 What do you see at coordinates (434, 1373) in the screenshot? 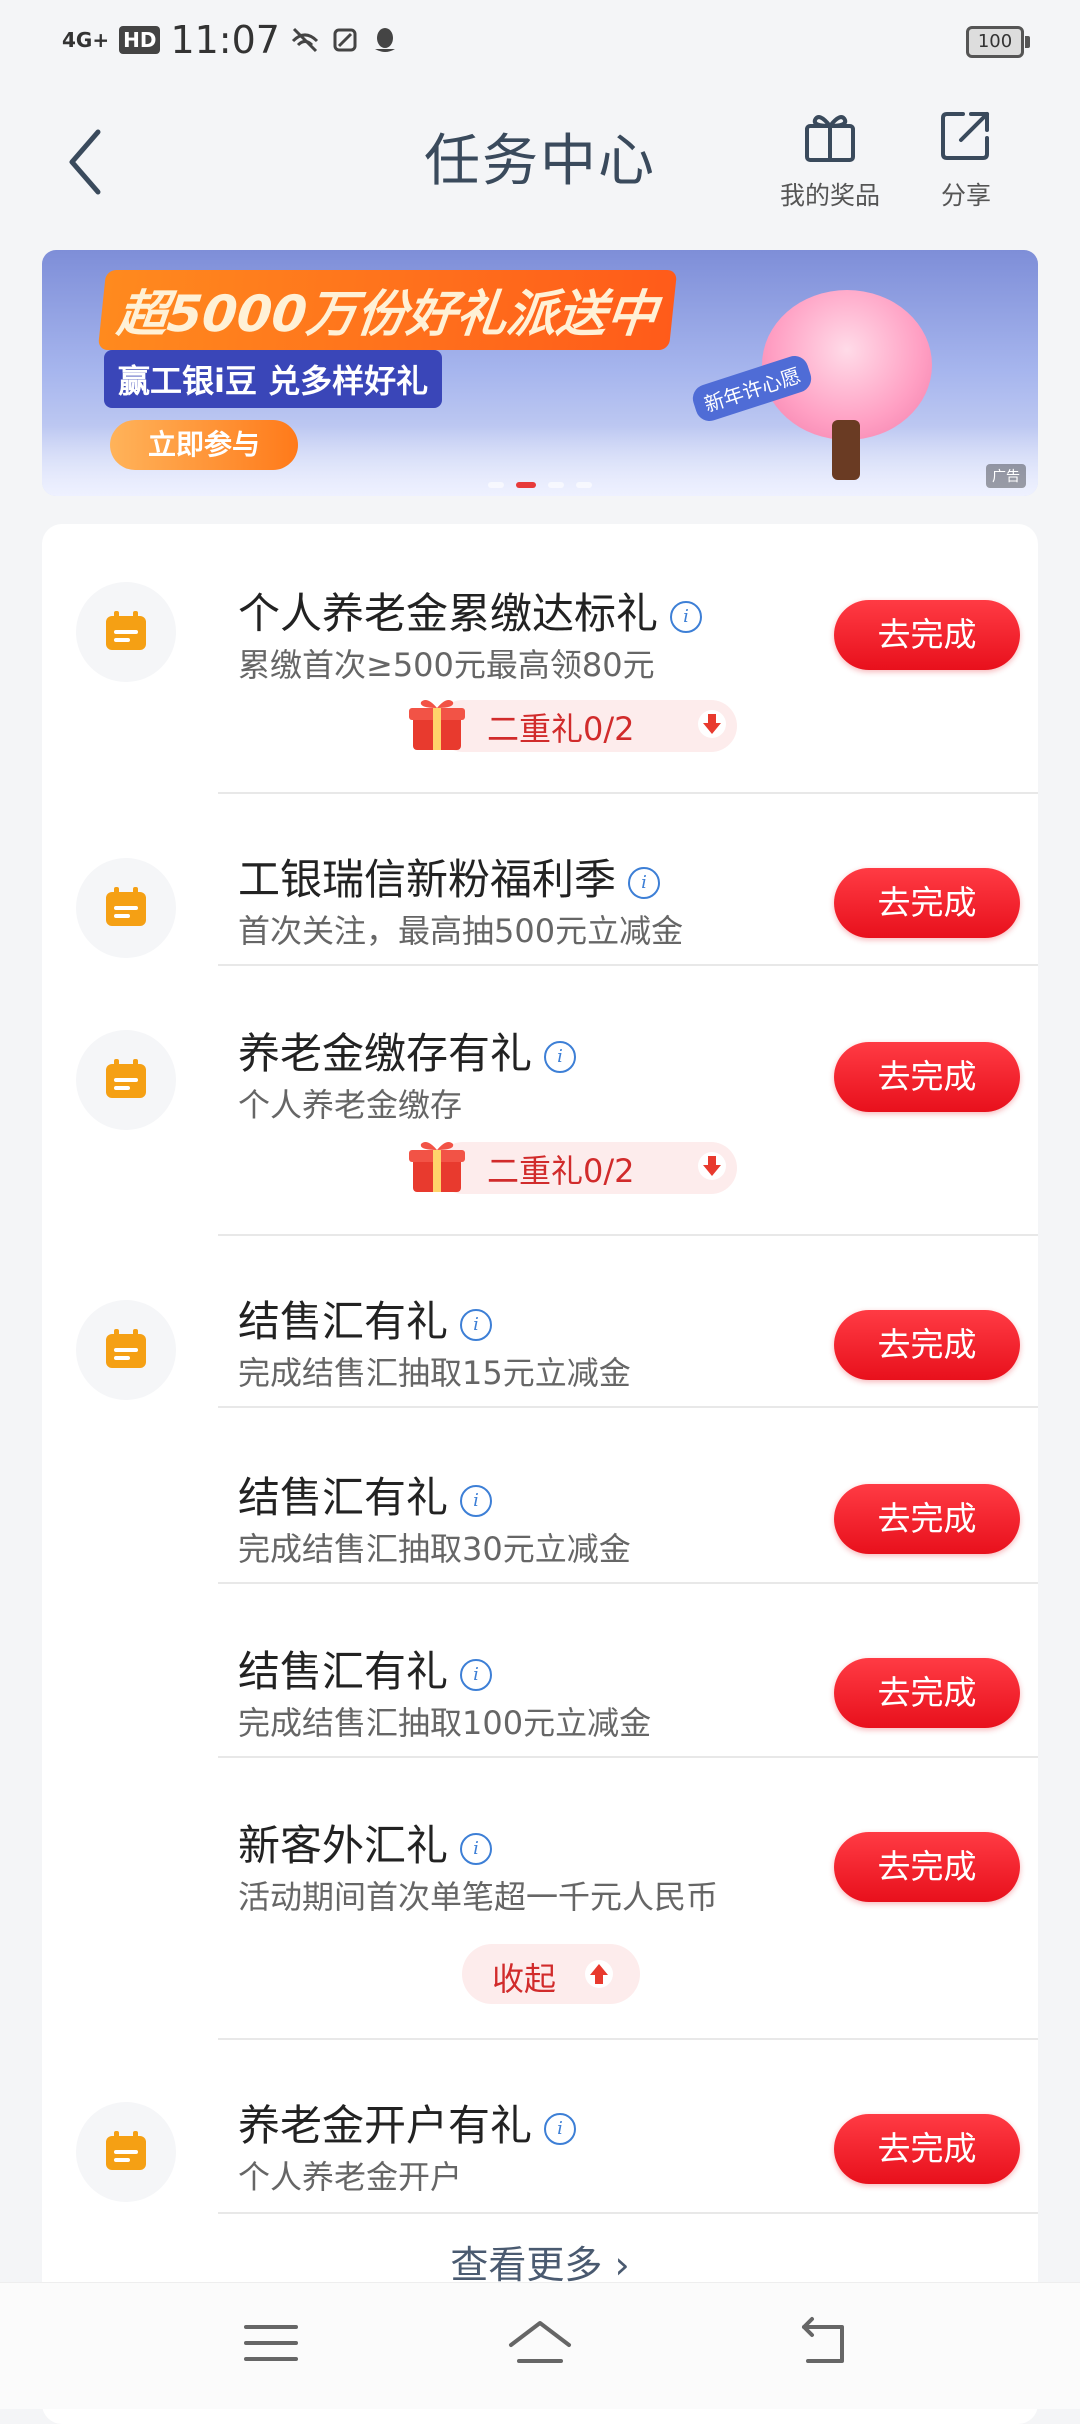
I see `task-description: 完成结售汇抽取15元立减金` at bounding box center [434, 1373].